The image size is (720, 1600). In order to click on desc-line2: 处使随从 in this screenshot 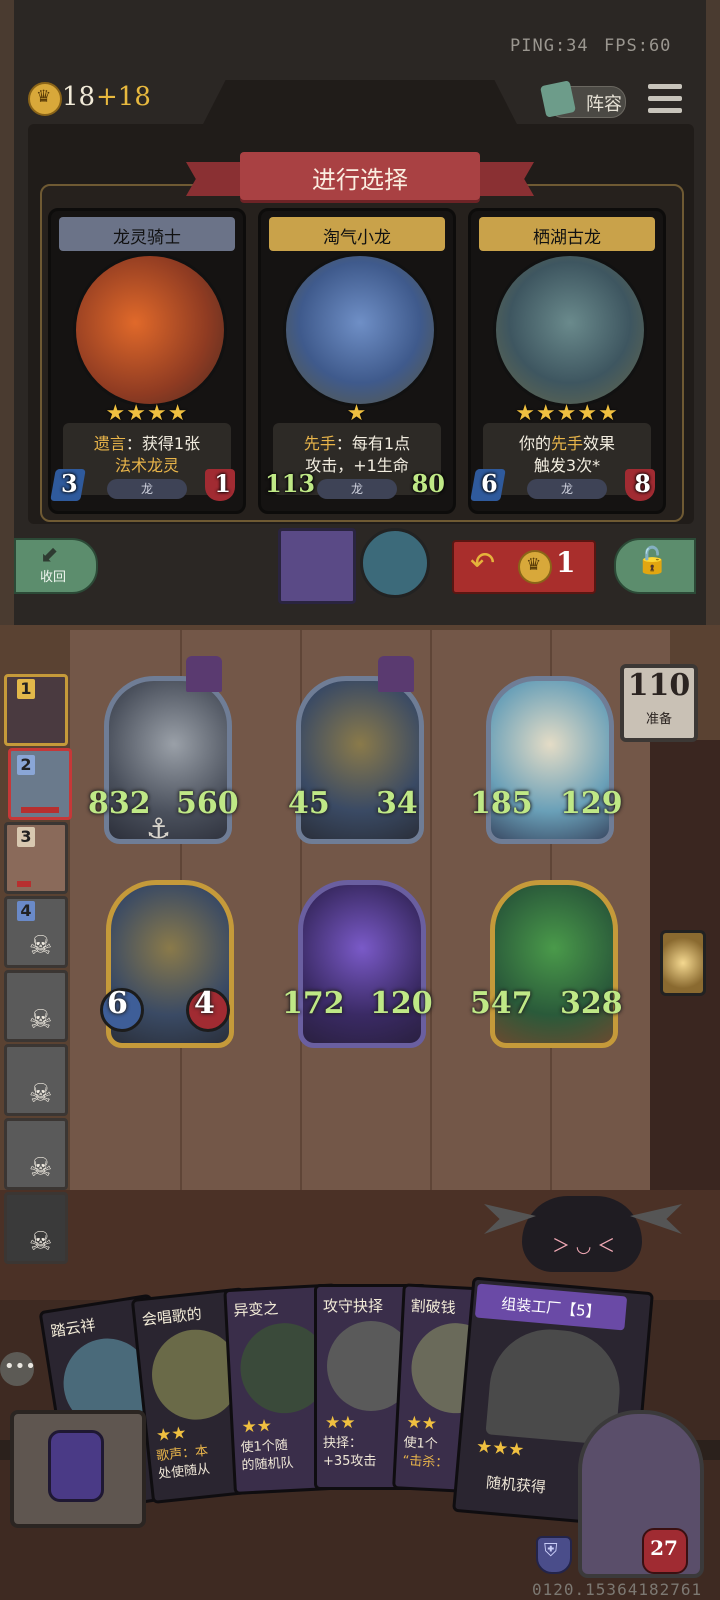, I will do `click(184, 1472)`.